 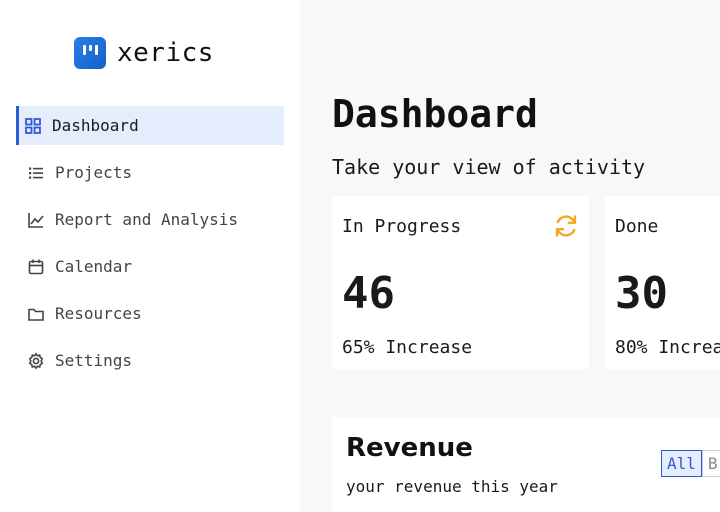 What do you see at coordinates (526, 464) in the screenshot?
I see `revenue-panel: Revenue your revenue this year All B` at bounding box center [526, 464].